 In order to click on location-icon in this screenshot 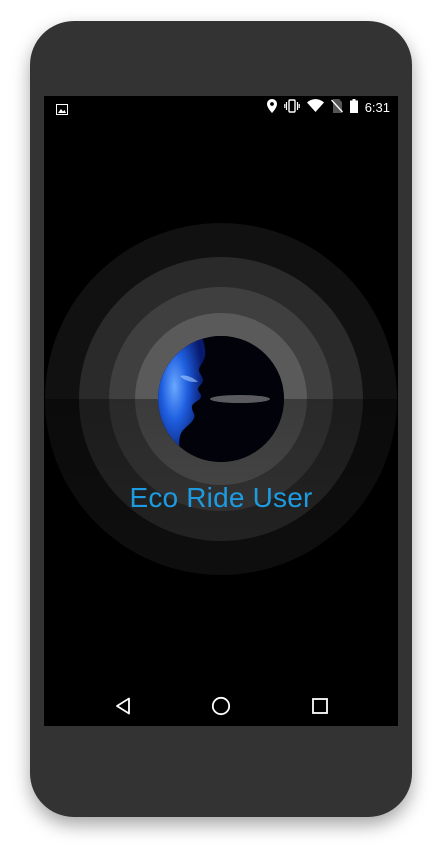, I will do `click(271, 108)`.